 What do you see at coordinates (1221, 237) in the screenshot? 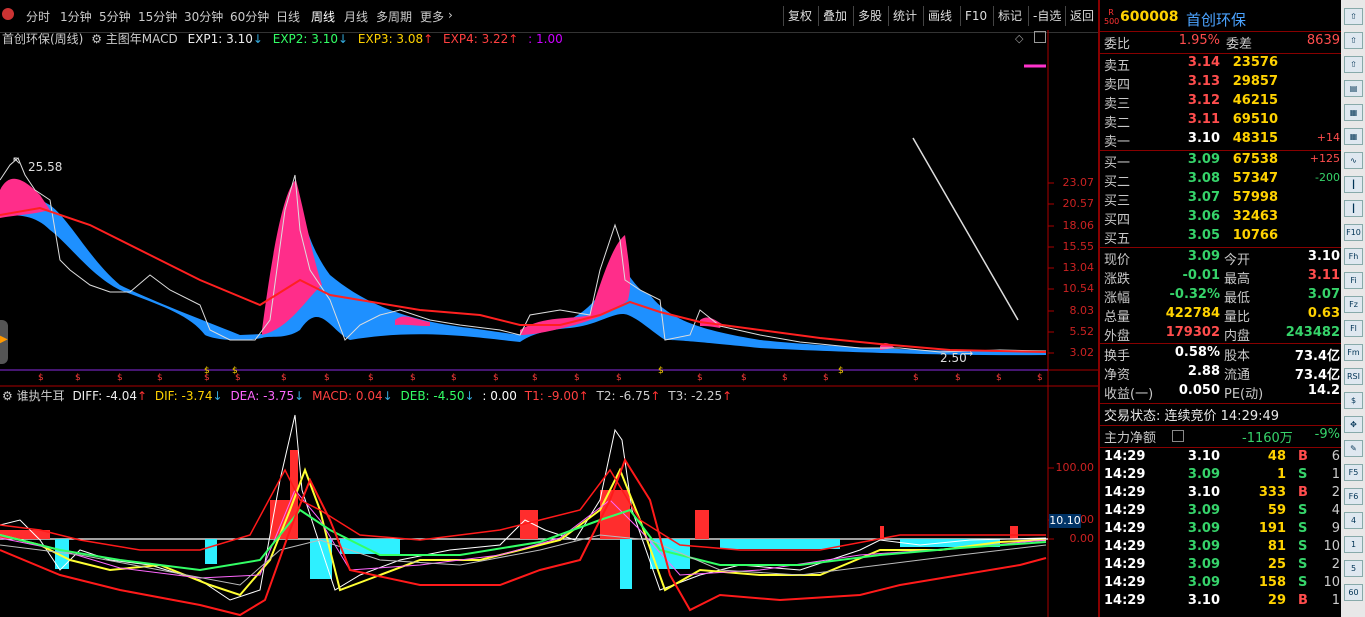
I see `buy-level-row: 买五 3.05 10766` at bounding box center [1221, 237].